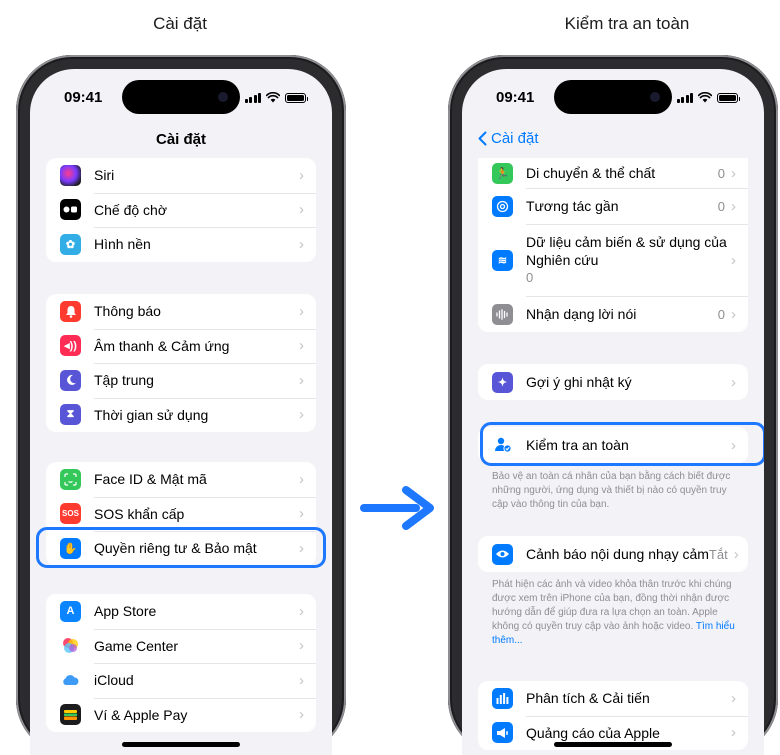  Describe the element at coordinates (502, 733) in the screenshot. I see `ads-icon` at that location.